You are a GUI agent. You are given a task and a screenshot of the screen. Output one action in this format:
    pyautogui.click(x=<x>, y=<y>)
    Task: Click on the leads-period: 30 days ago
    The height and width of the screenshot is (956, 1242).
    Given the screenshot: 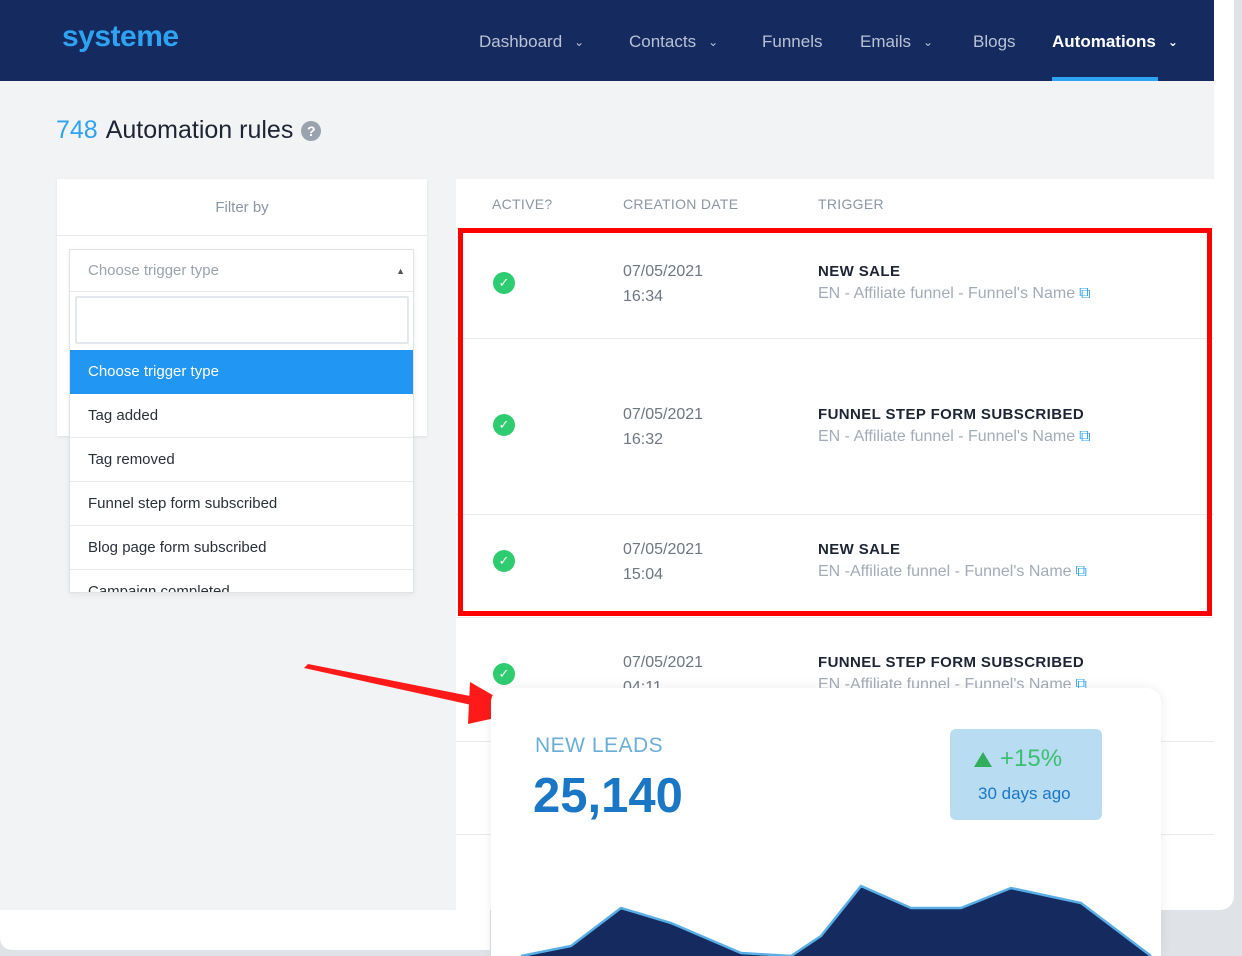 What is the action you would take?
    pyautogui.click(x=1024, y=793)
    